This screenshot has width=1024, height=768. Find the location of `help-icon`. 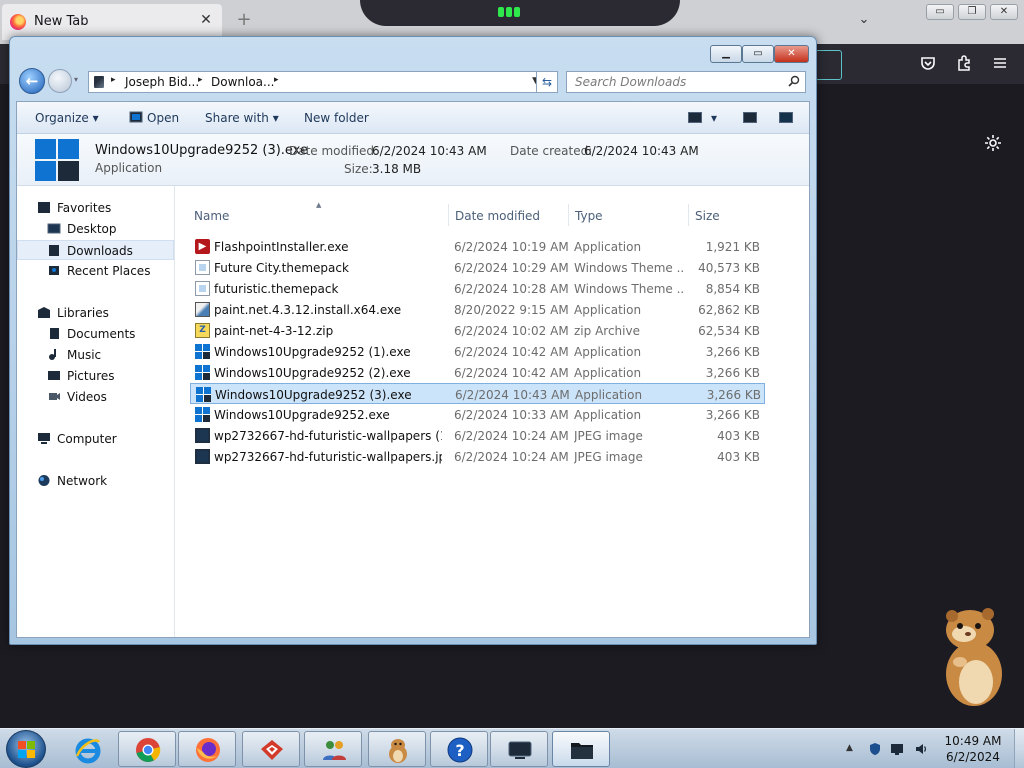

help-icon is located at coordinates (786, 117).